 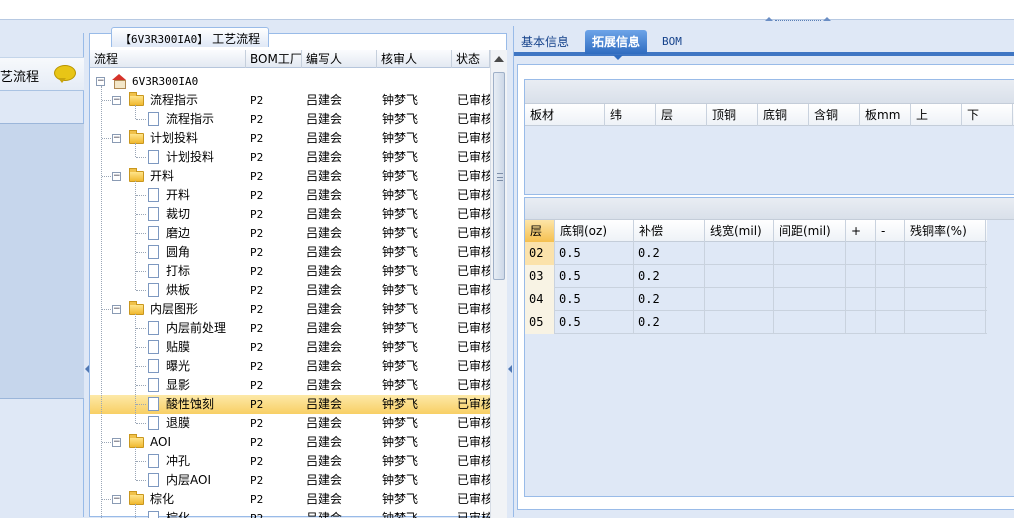 I want to click on column-header-bom: BOM工厂, so click(x=274, y=59).